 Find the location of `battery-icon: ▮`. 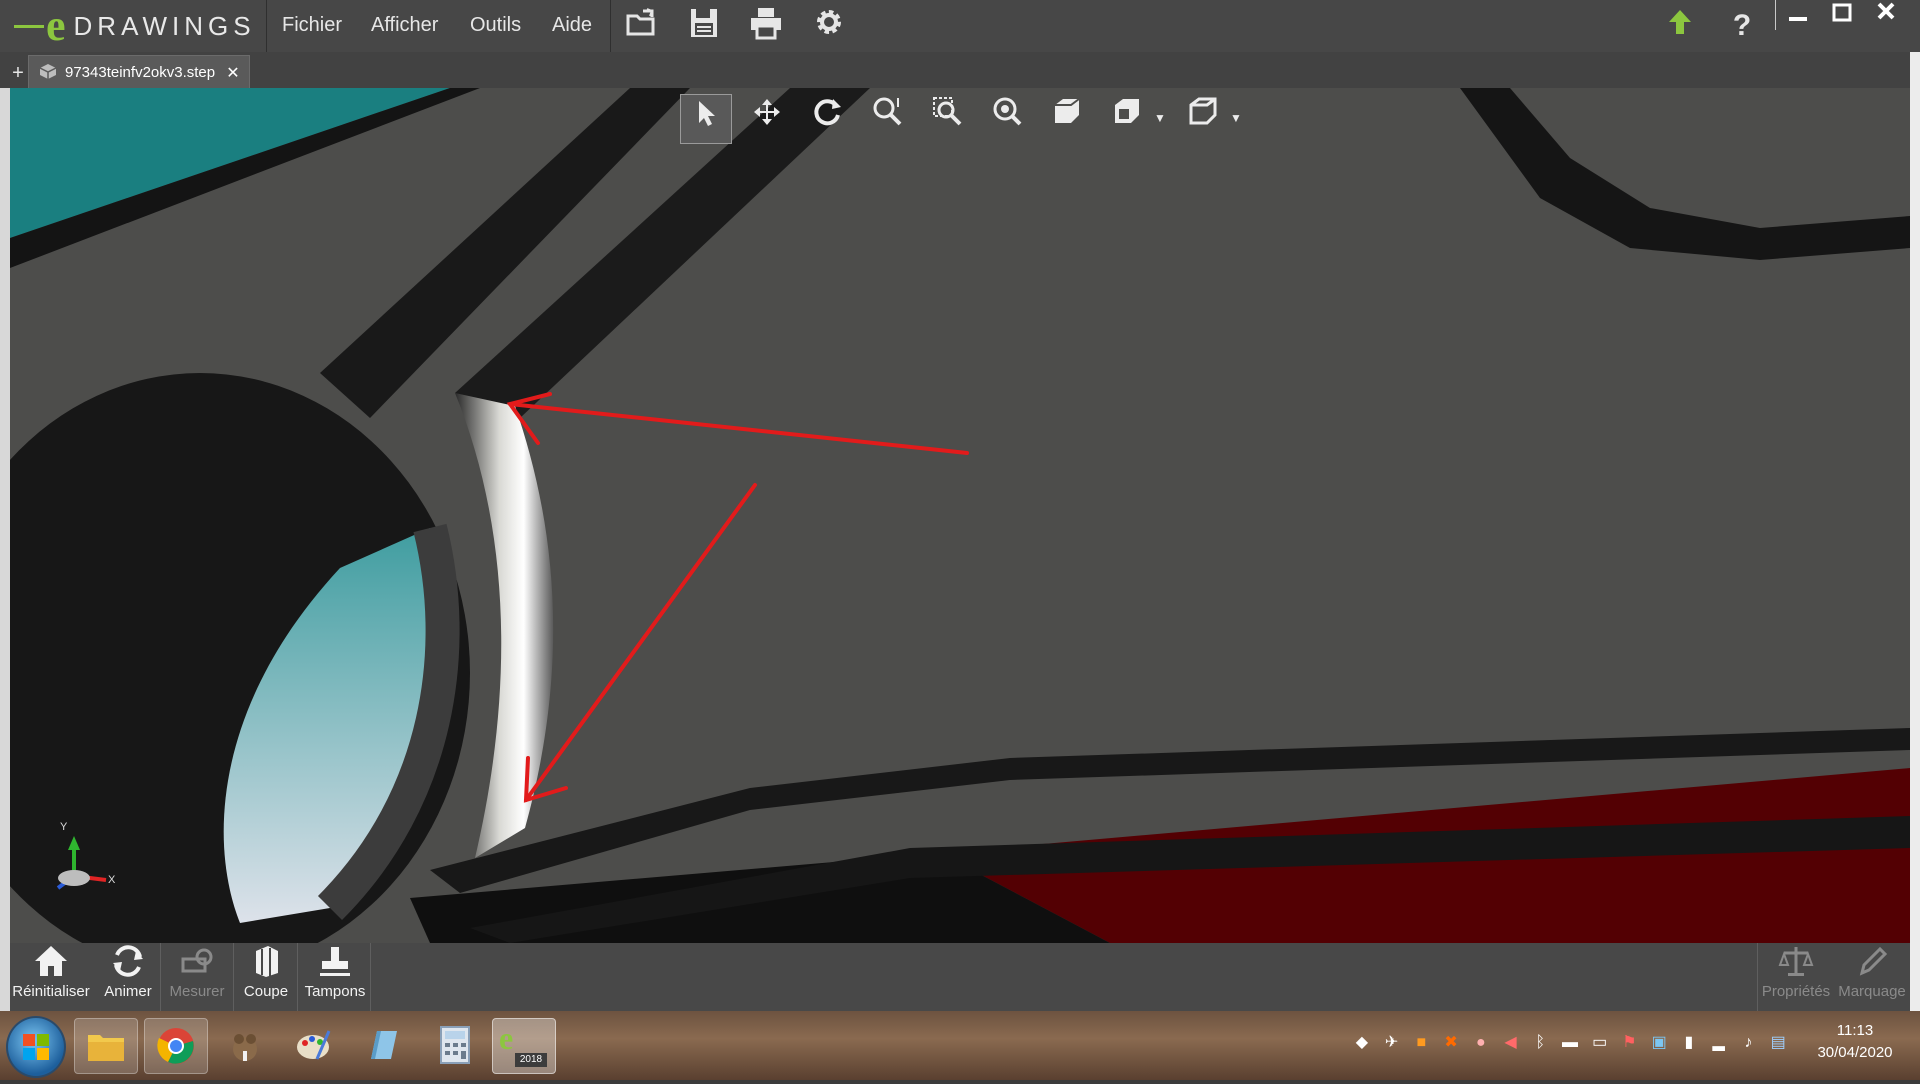

battery-icon: ▮ is located at coordinates (1689, 1043).